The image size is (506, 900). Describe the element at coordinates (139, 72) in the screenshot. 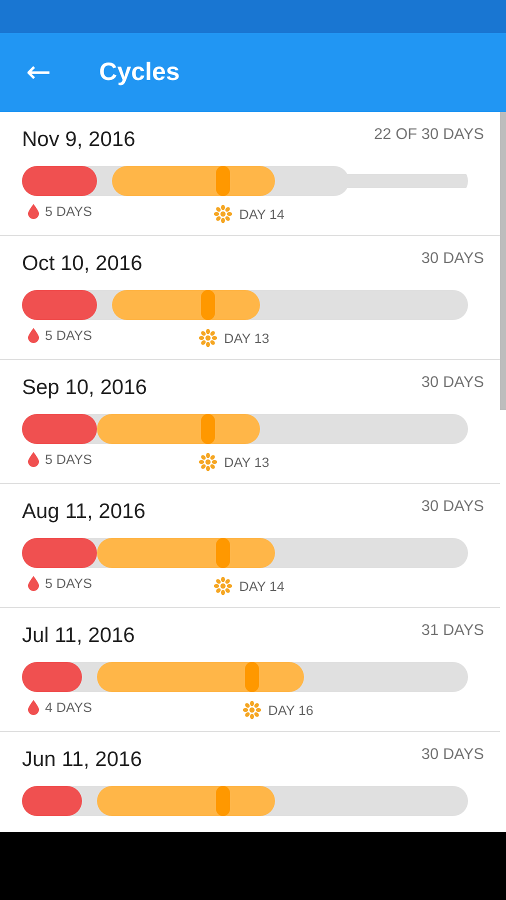

I see `screen-title: Cycles` at that location.